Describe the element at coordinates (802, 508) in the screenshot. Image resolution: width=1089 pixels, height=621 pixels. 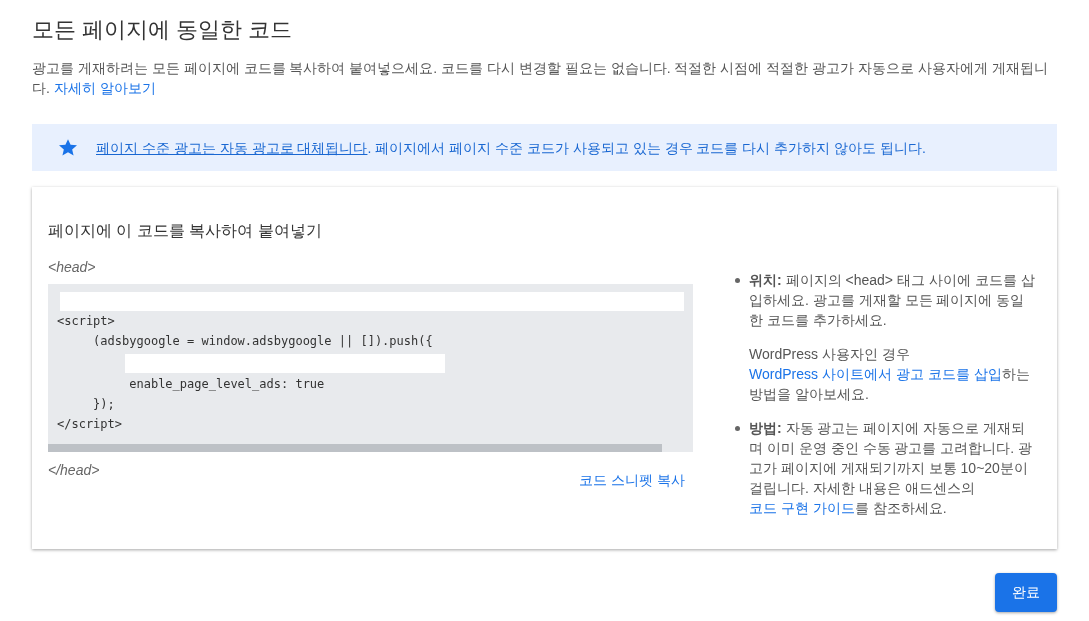
I see `help-link: 코드 구현 가이드` at that location.